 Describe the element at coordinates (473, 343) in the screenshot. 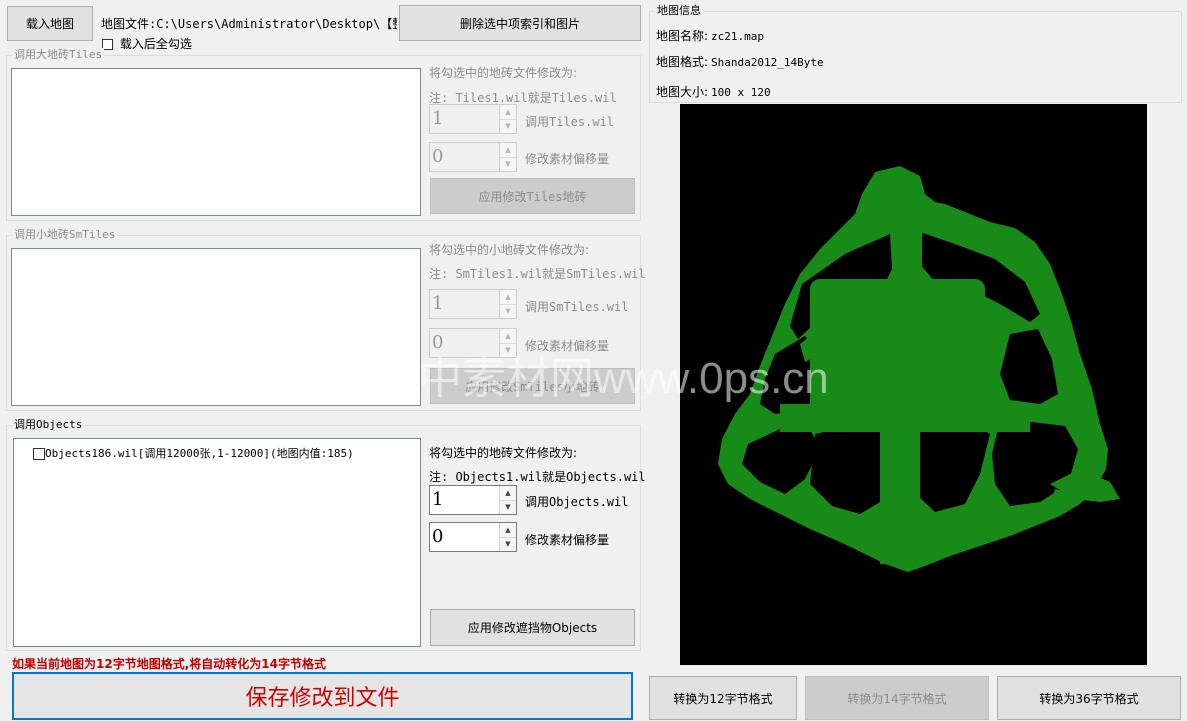

I see `smtiles-offset-spinner: 0 ▲ ▼` at that location.